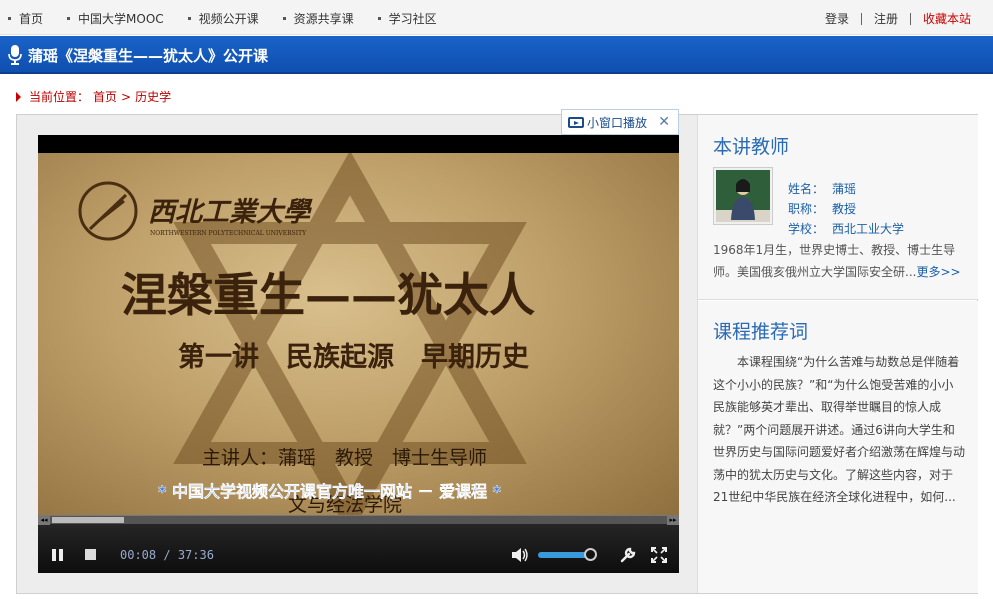 This screenshot has height=599, width=993. I want to click on mini-window-button: 小窗口播放 ✕, so click(620, 122).